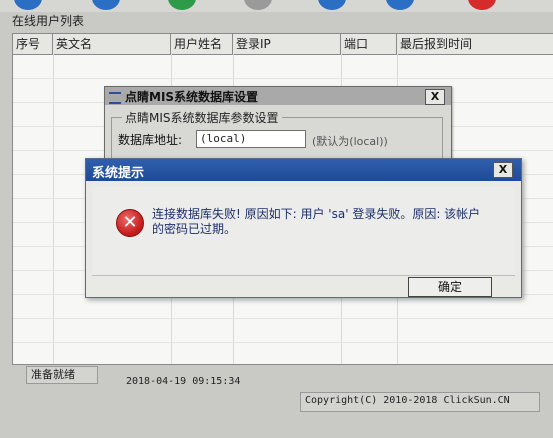 This screenshot has height=438, width=553. Describe the element at coordinates (192, 97) in the screenshot. I see `db-dialog-title: 点睛MIS系统数据库设置` at that location.